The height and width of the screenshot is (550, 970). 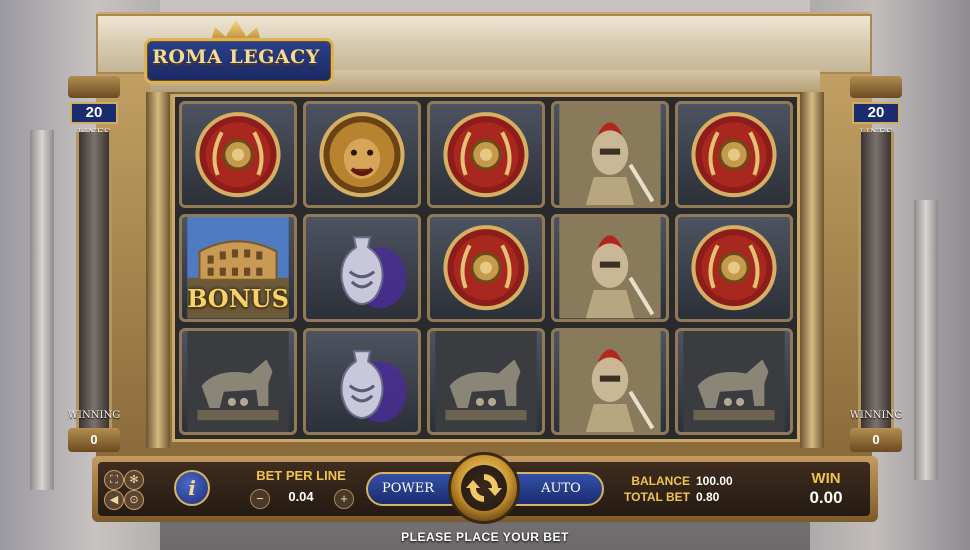 What do you see at coordinates (485, 537) in the screenshot?
I see `status-message: PLEASE PLACE YOUR BET` at bounding box center [485, 537].